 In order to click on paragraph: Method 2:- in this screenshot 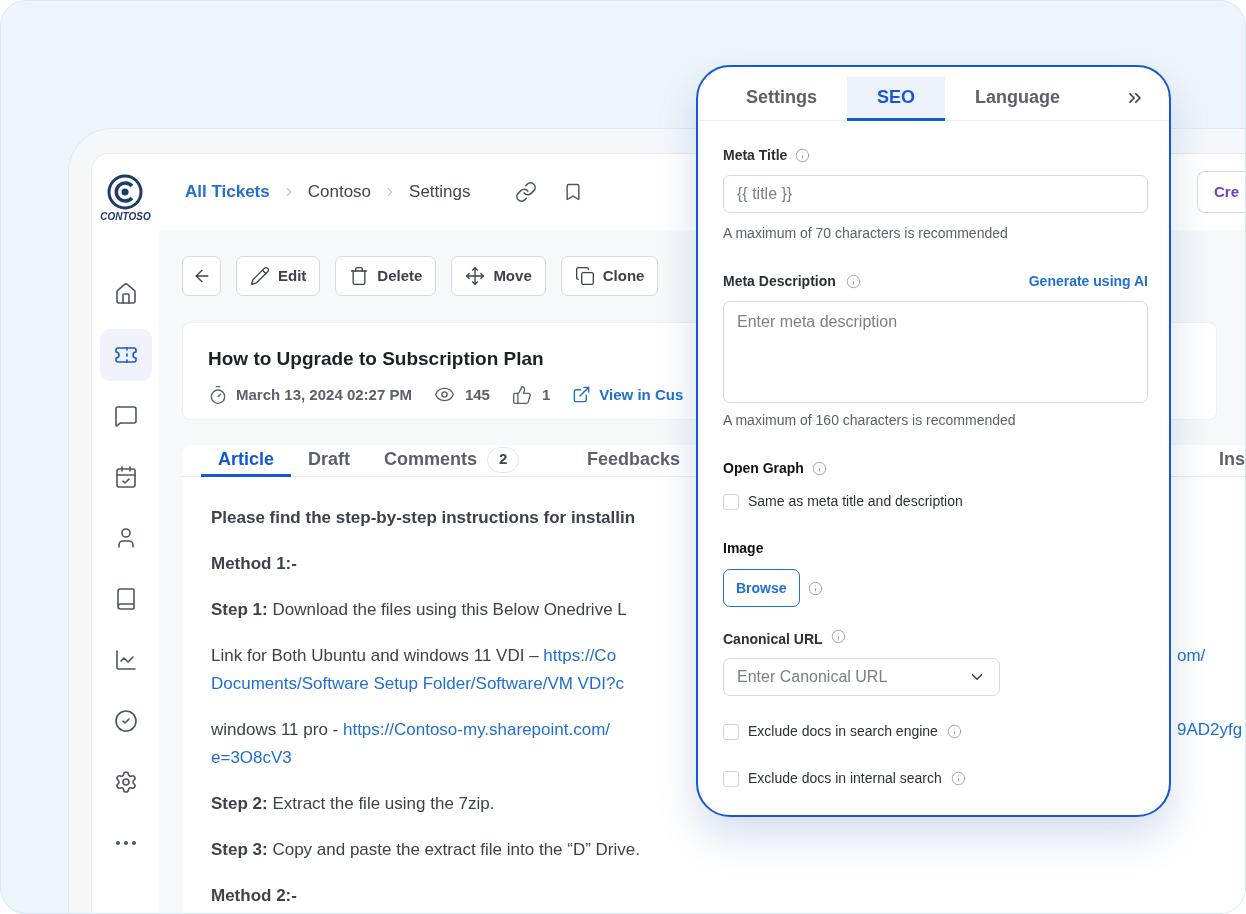, I will do `click(254, 896)`.